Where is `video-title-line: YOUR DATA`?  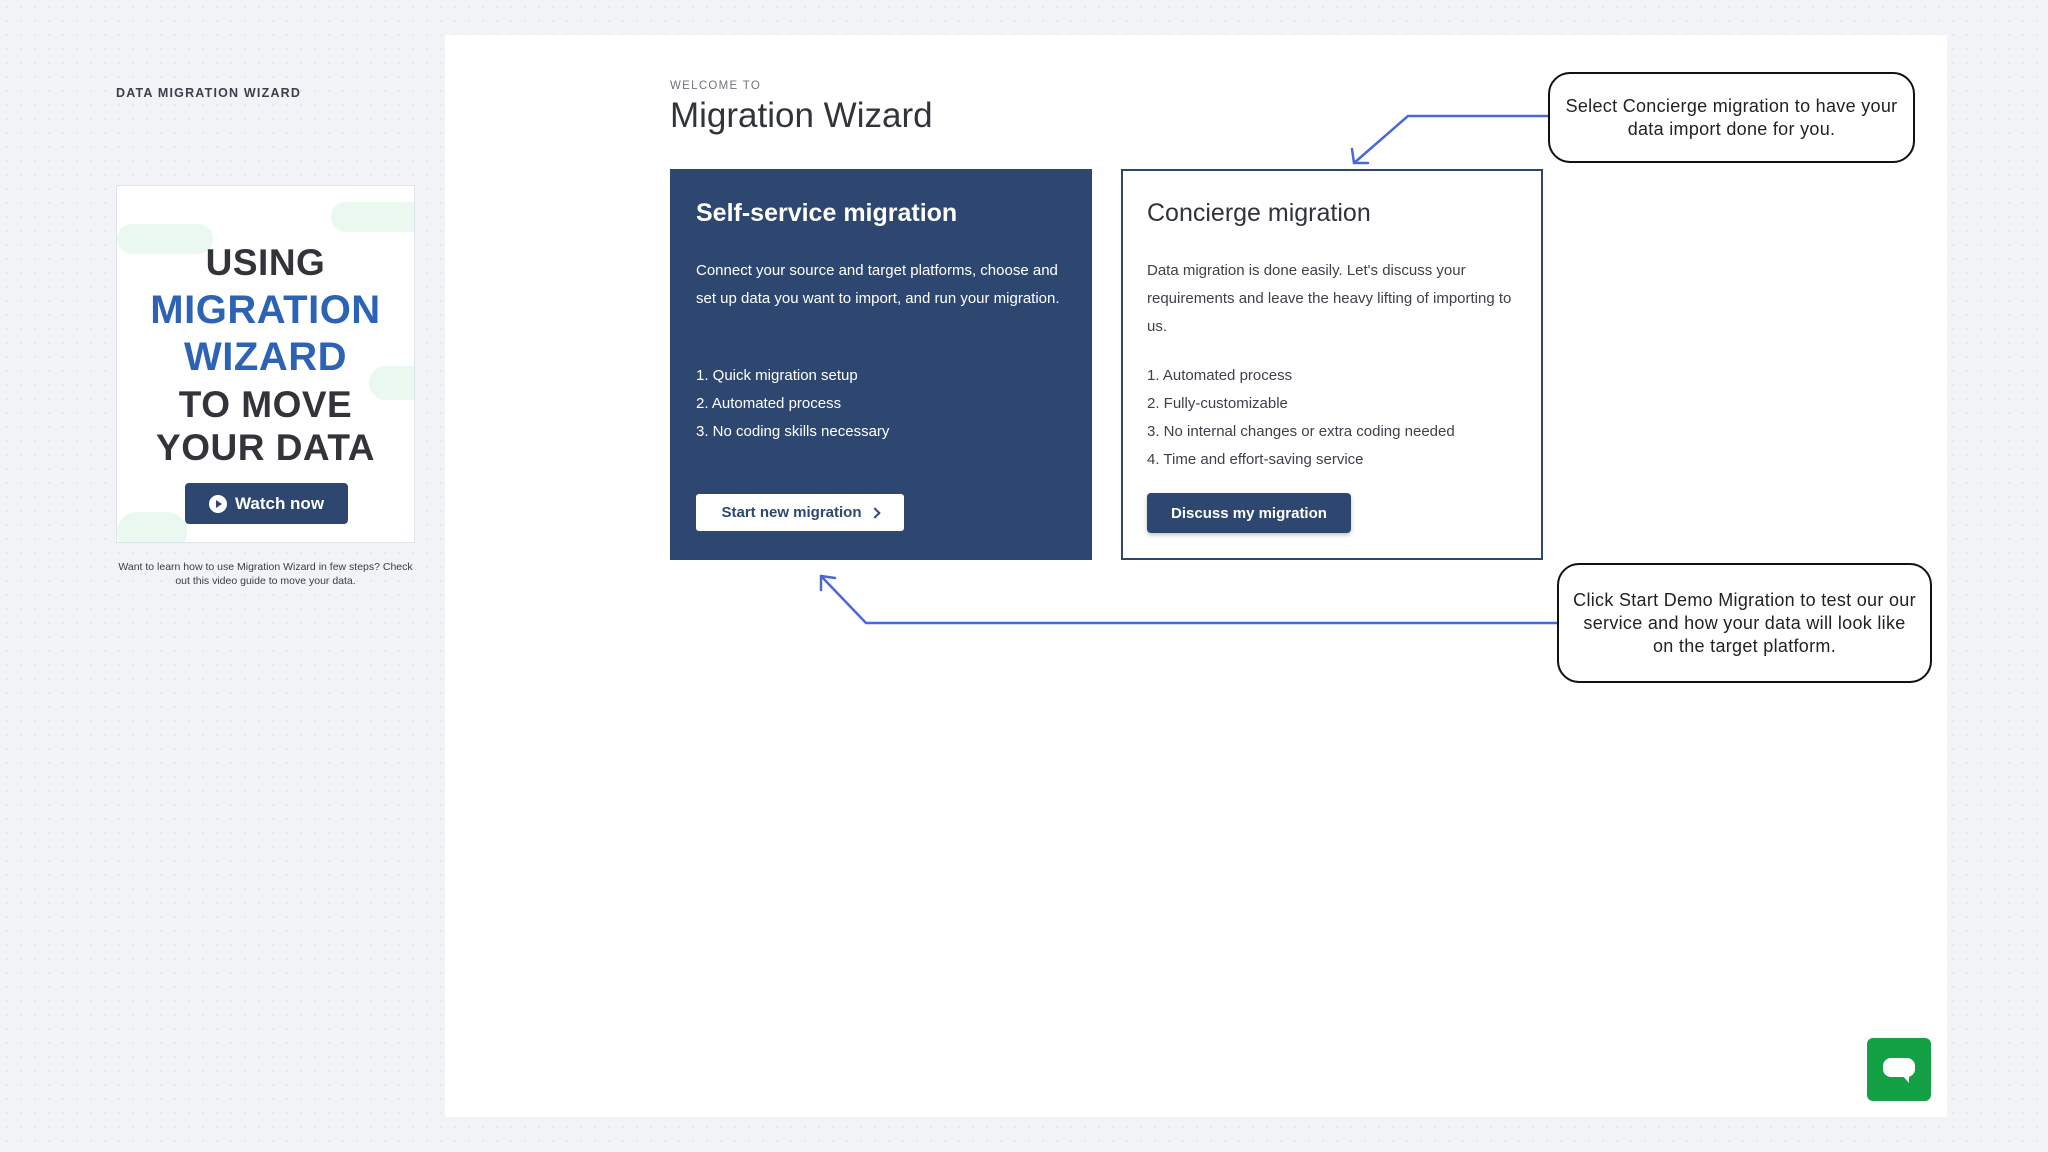 video-title-line: YOUR DATA is located at coordinates (265, 447).